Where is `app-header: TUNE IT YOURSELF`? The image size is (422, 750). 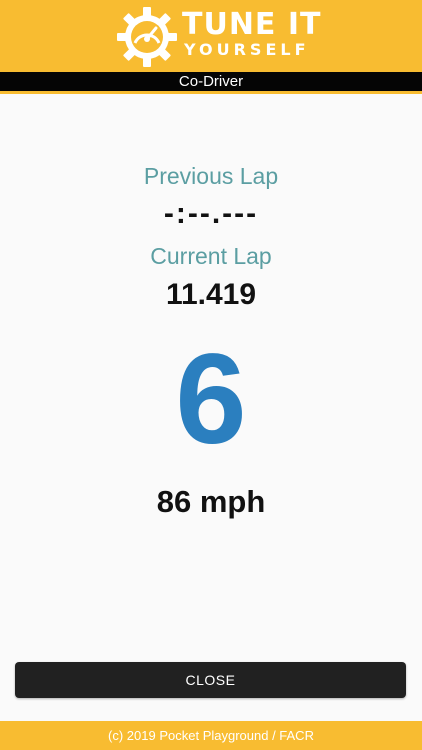 app-header: TUNE IT YOURSELF is located at coordinates (211, 36).